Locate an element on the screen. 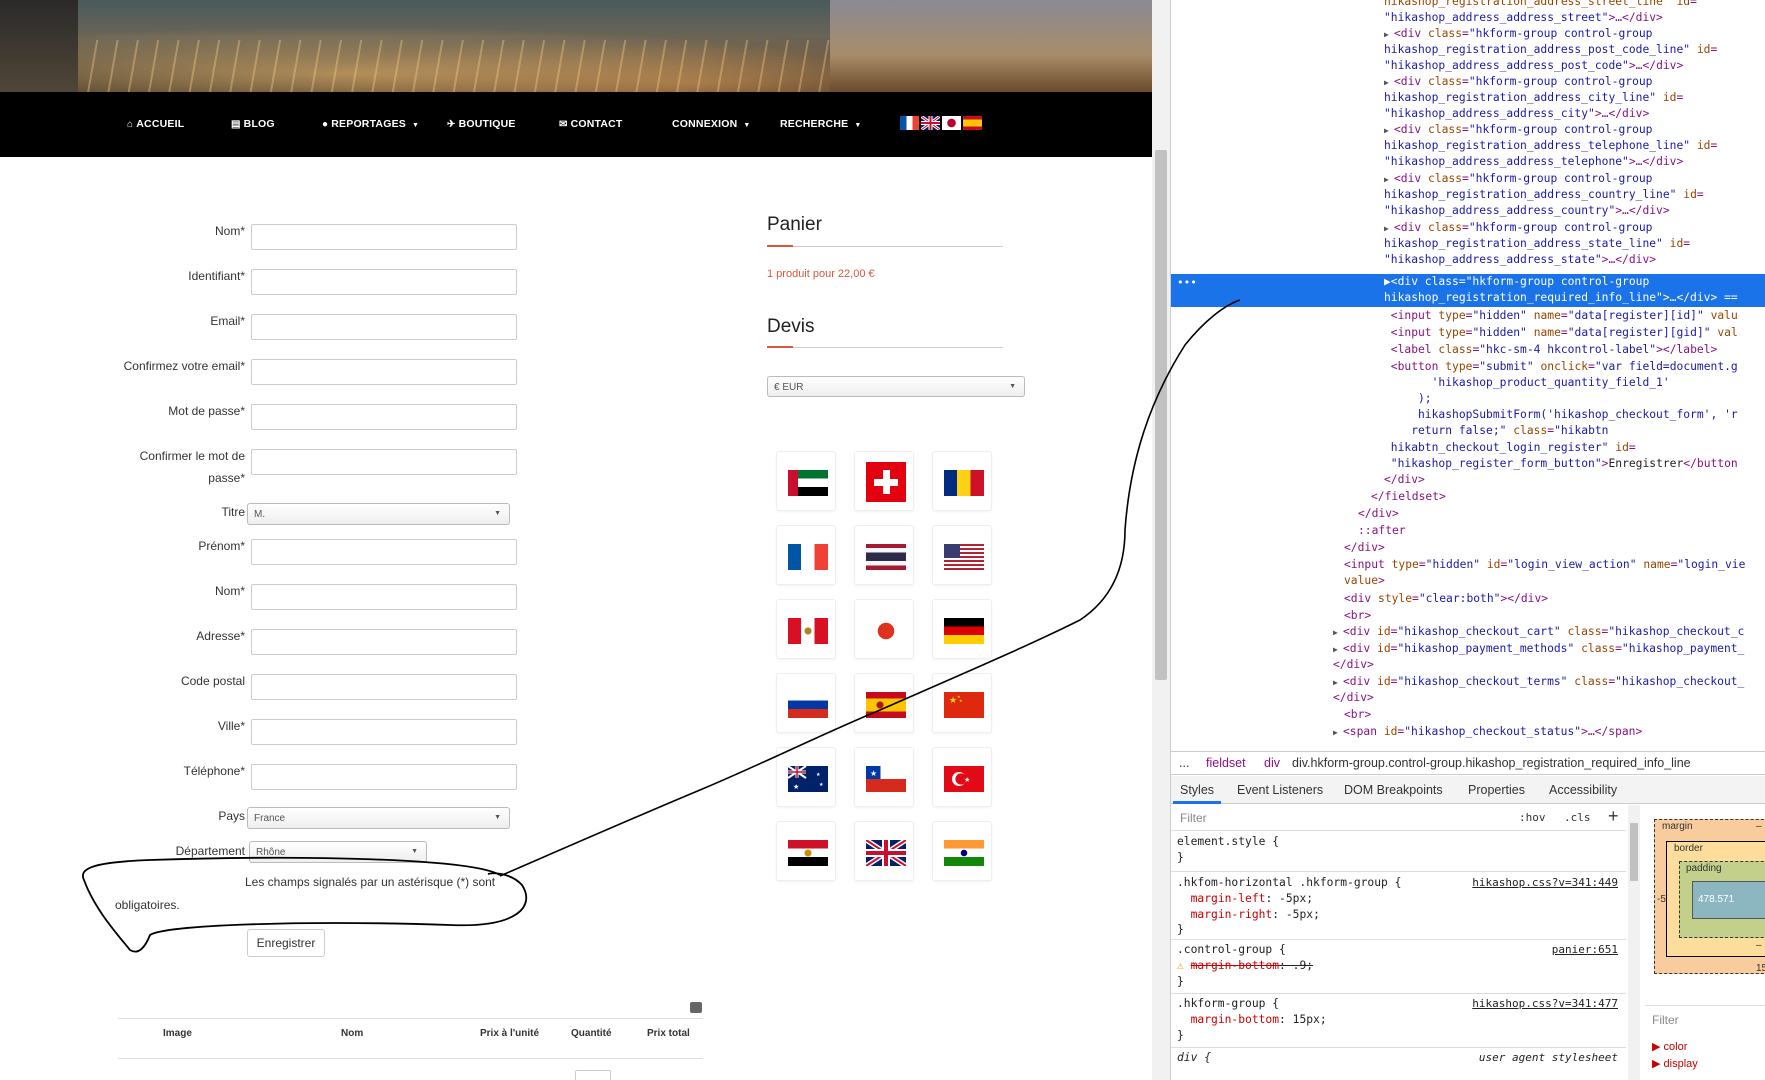 The width and height of the screenshot is (1765, 1080). more-icon: ••• is located at coordinates (1187, 282).